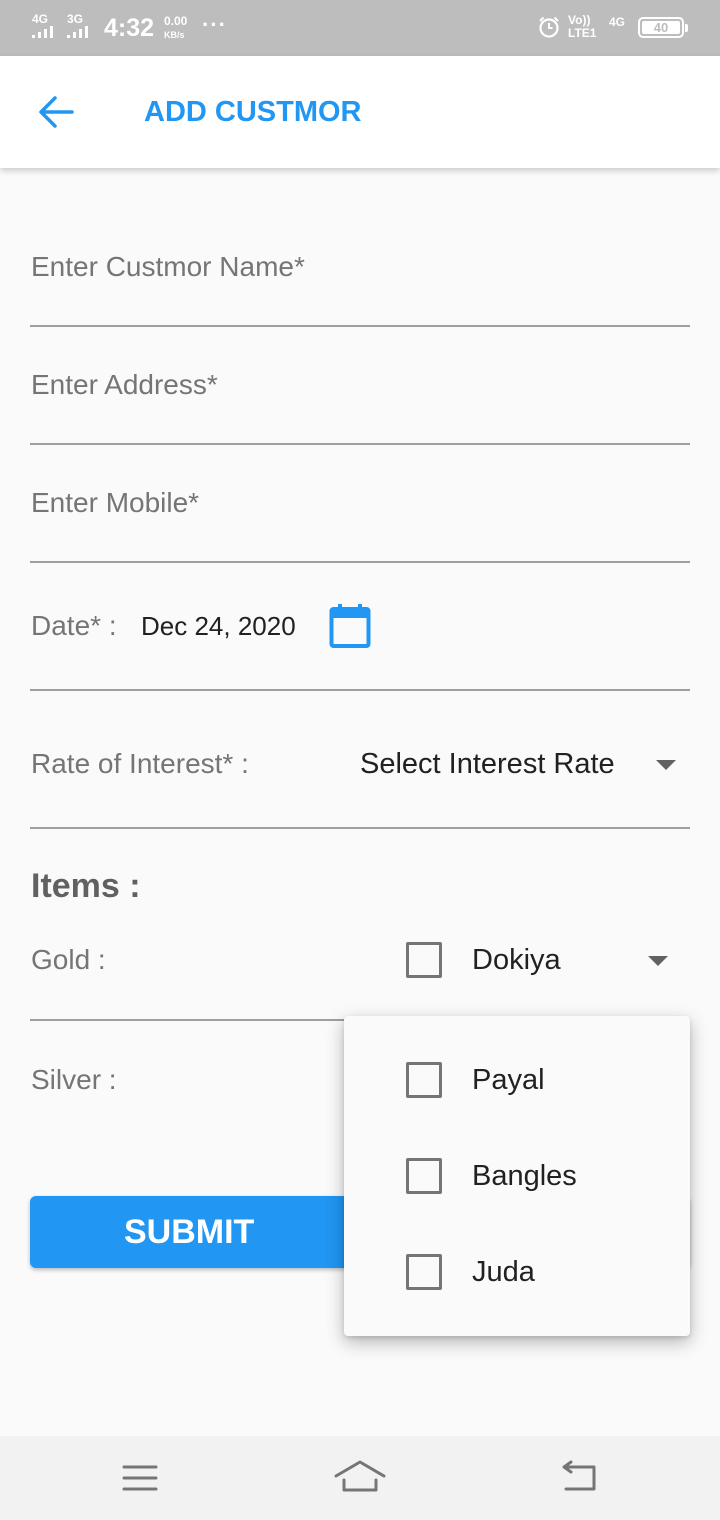 This screenshot has width=720, height=1520. I want to click on volte-bottom: LTE1, so click(582, 33).